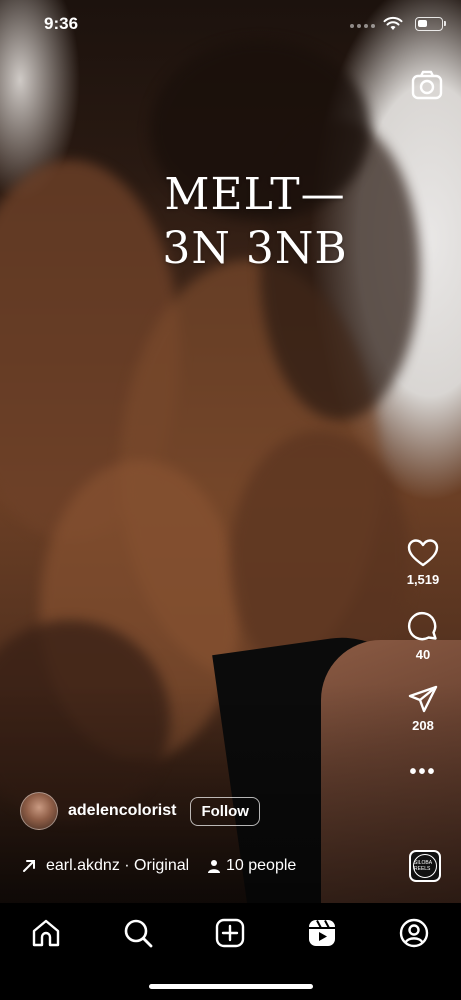 The height and width of the screenshot is (1000, 461). I want to click on reels-icon, so click(322, 933).